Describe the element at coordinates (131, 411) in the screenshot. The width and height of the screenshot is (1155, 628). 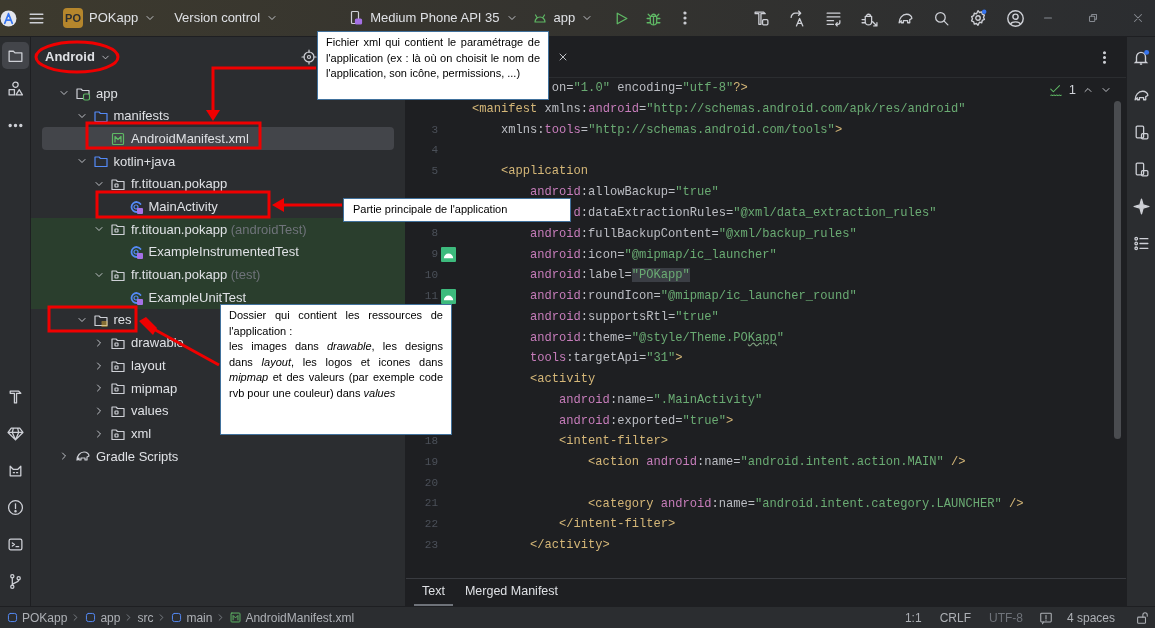
I see `tree-item: values` at that location.